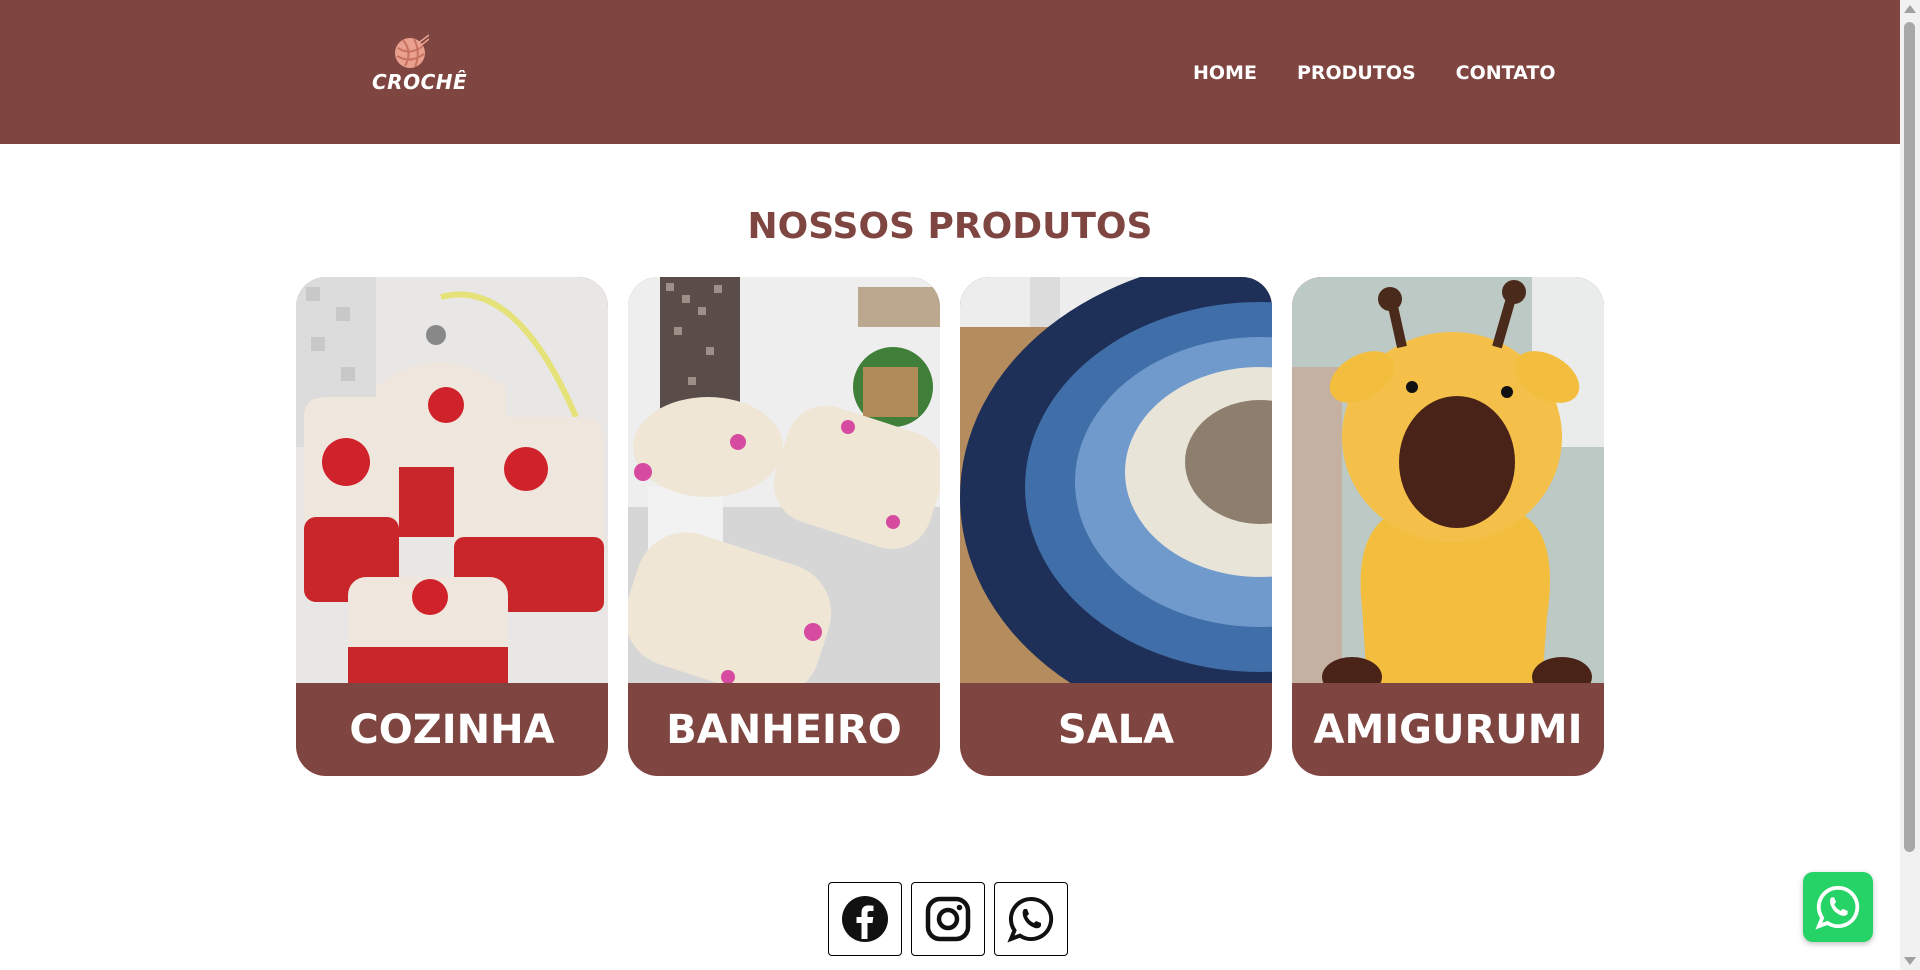 This screenshot has height=970, width=1920. What do you see at coordinates (1116, 480) in the screenshot?
I see `living-room-rug-image` at bounding box center [1116, 480].